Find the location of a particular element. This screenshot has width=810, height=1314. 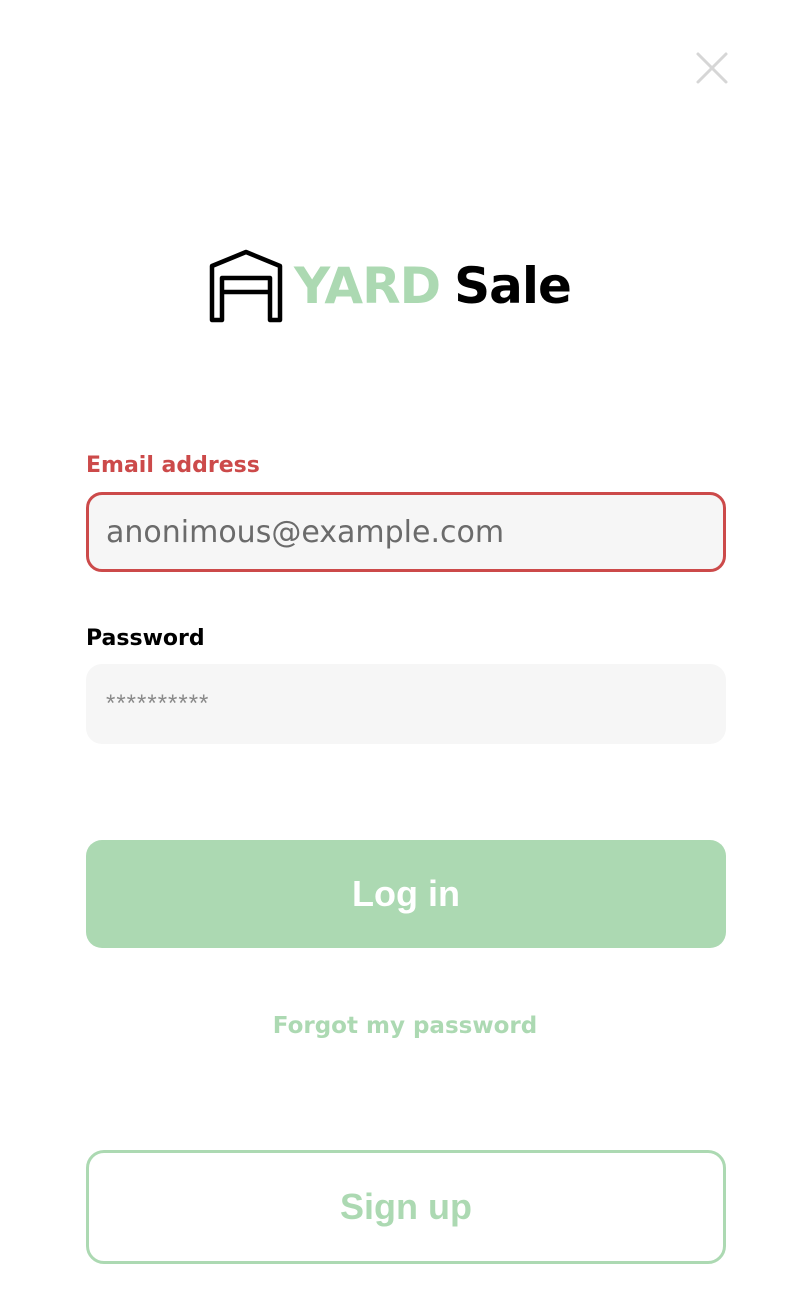

forgot-password-link: Forgot my password is located at coordinates (405, 1026).